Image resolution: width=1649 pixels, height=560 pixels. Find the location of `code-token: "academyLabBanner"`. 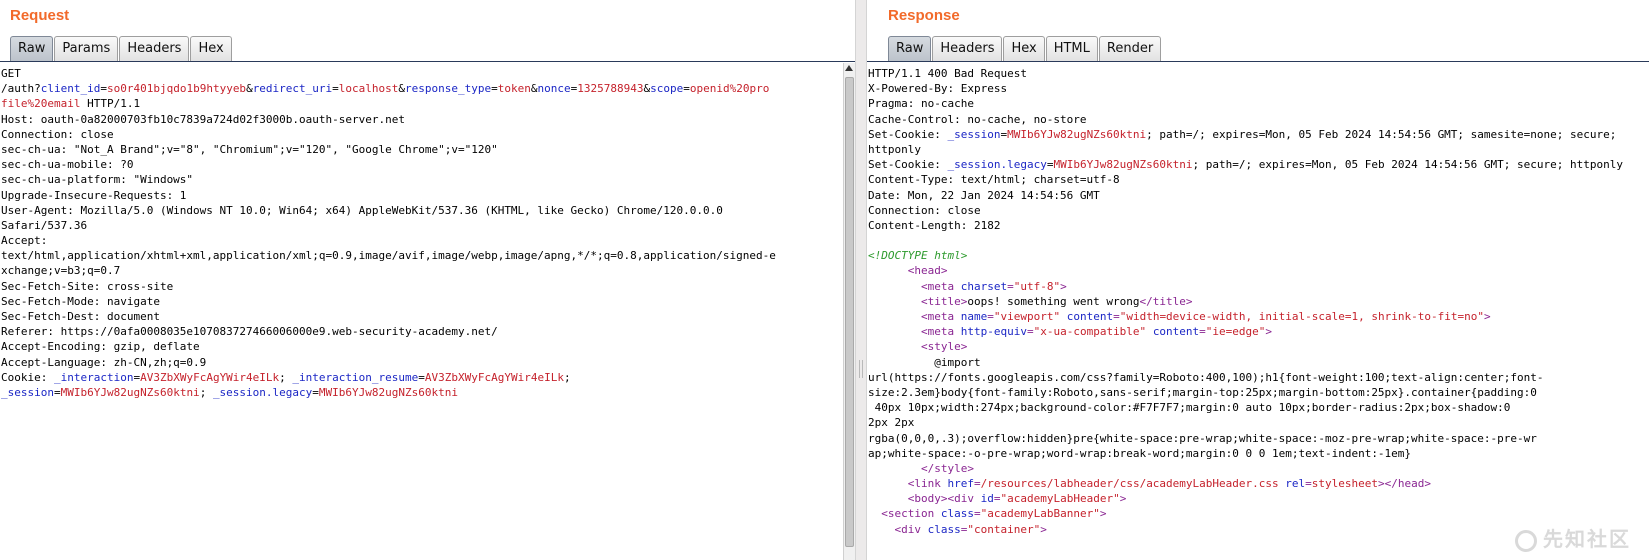

code-token: "academyLabBanner" is located at coordinates (1040, 514).